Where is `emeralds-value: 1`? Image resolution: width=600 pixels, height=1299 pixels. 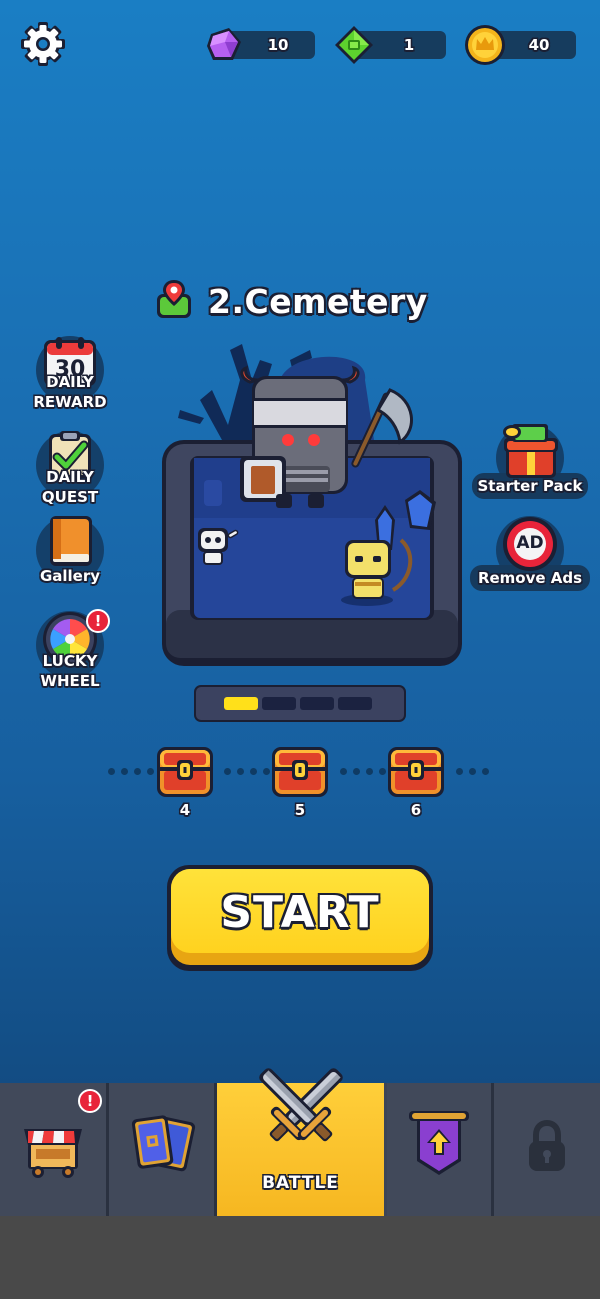
emeralds-value: 1 is located at coordinates (409, 45).